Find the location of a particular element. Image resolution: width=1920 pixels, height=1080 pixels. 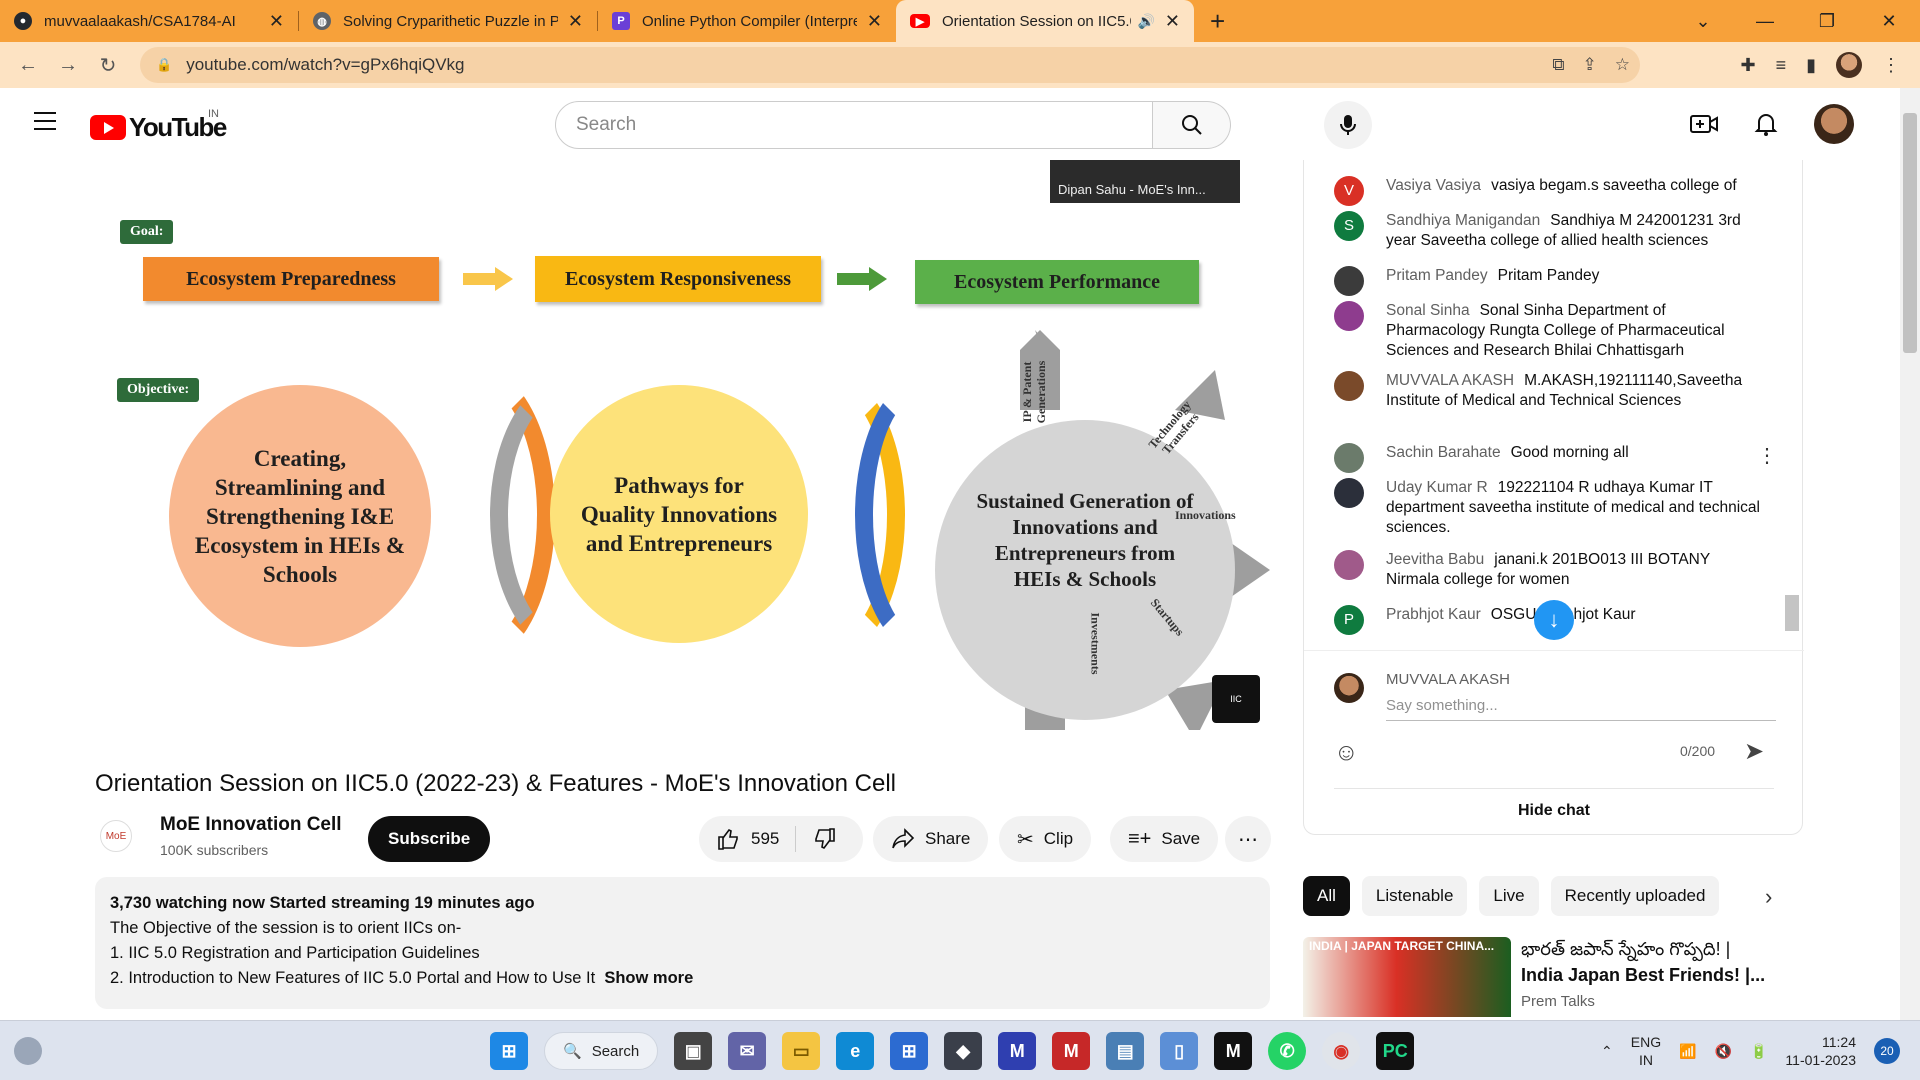

share-button: Share is located at coordinates (931, 839).